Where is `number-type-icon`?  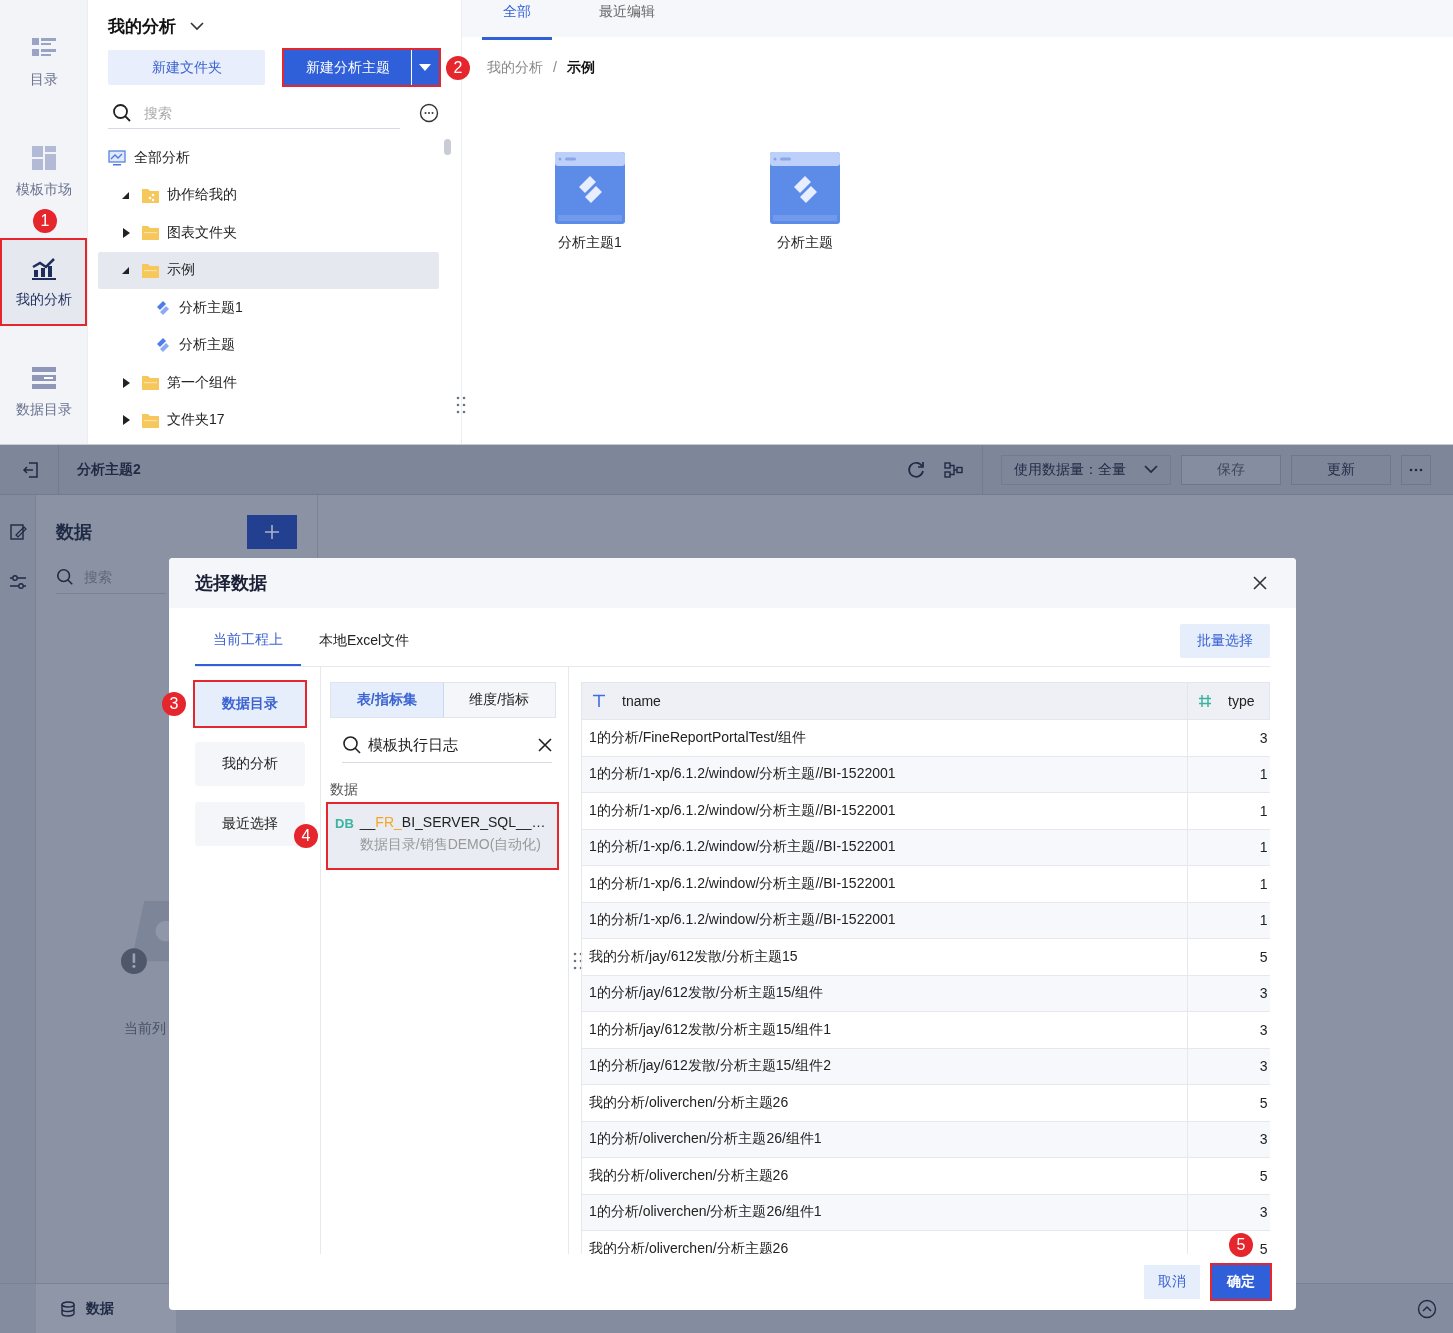 number-type-icon is located at coordinates (1205, 701).